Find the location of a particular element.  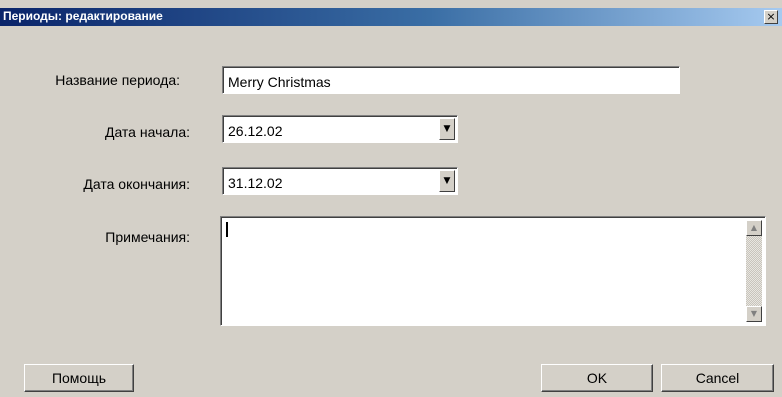

arrow-down-icon: ▼ is located at coordinates (754, 313).